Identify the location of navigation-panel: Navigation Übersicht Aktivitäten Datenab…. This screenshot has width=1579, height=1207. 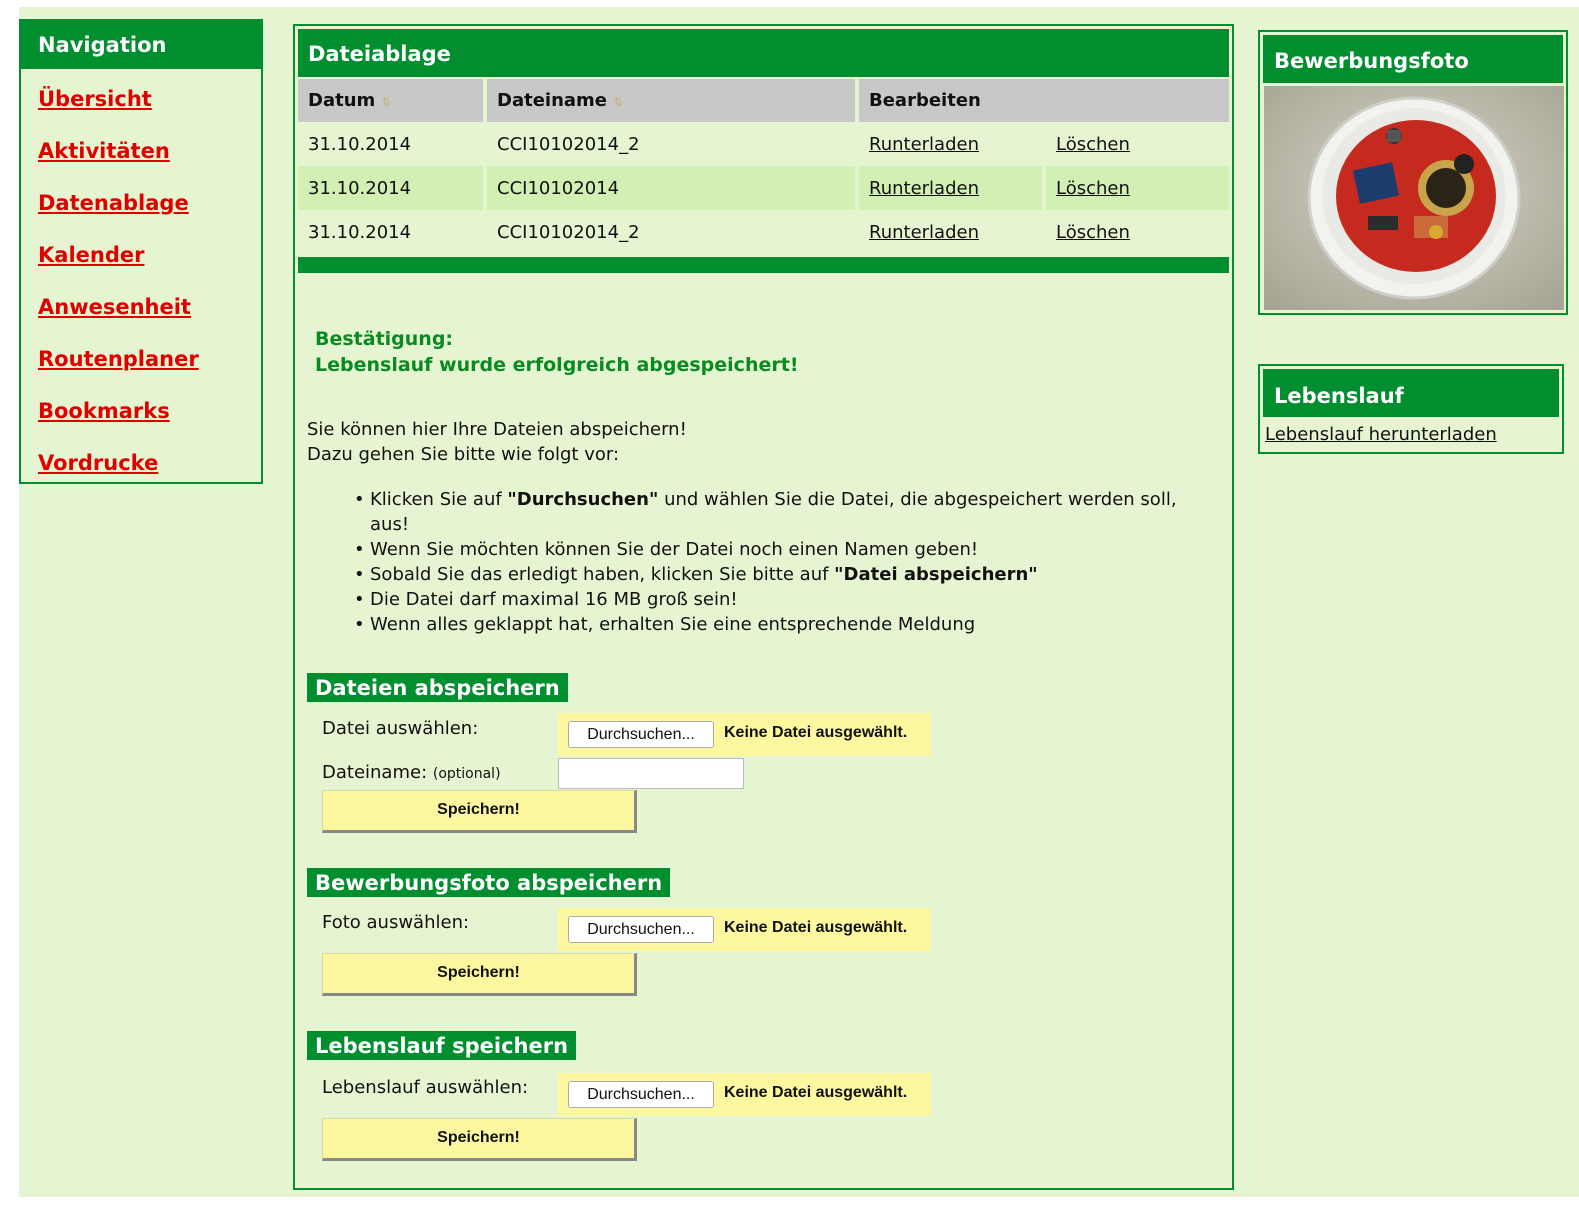
(141, 251).